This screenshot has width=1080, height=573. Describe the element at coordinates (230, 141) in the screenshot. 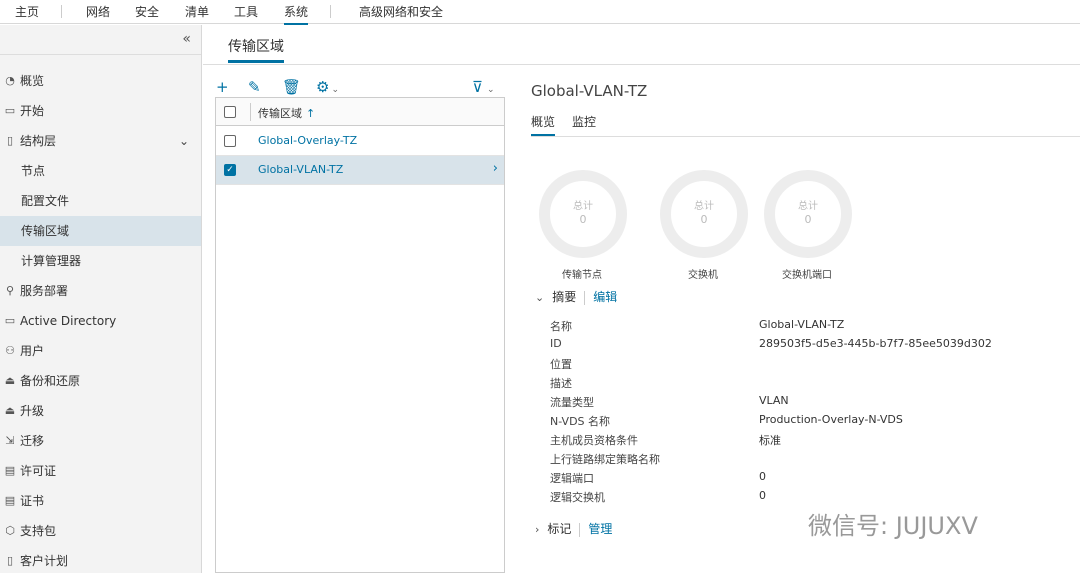

I see `row-checkbox` at that location.